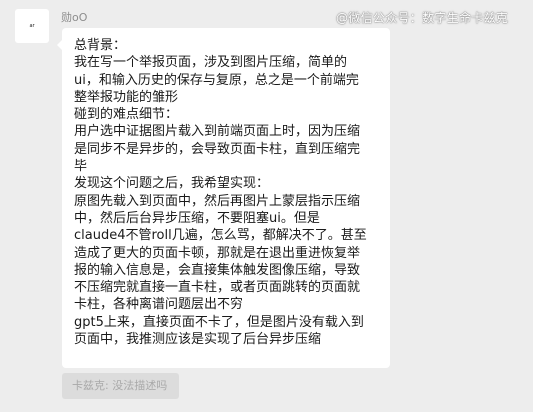  I want to click on message-line: 毕, so click(81, 167).